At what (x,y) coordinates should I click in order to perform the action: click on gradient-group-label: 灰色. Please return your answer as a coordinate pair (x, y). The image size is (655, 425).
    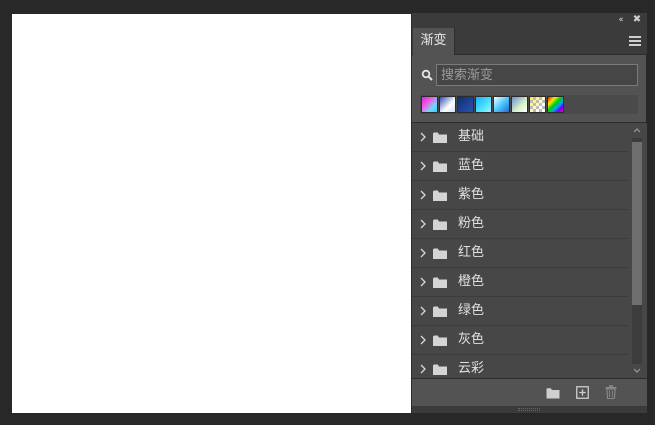
    Looking at the image, I should click on (471, 339).